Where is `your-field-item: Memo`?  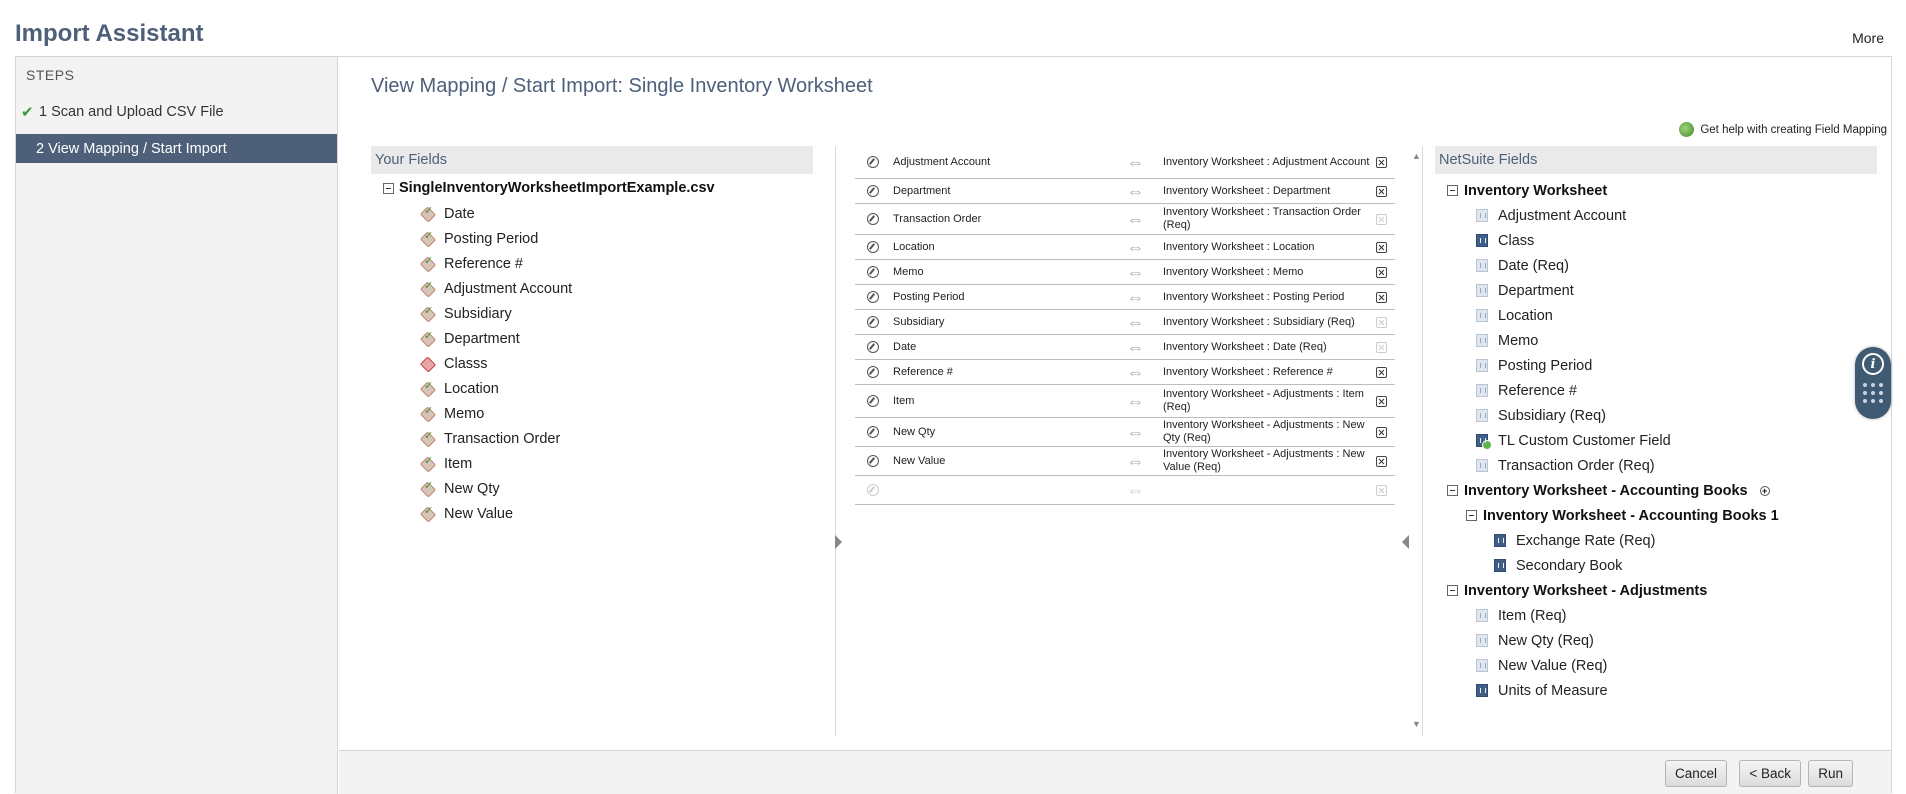
your-field-item: Memo is located at coordinates (617, 413).